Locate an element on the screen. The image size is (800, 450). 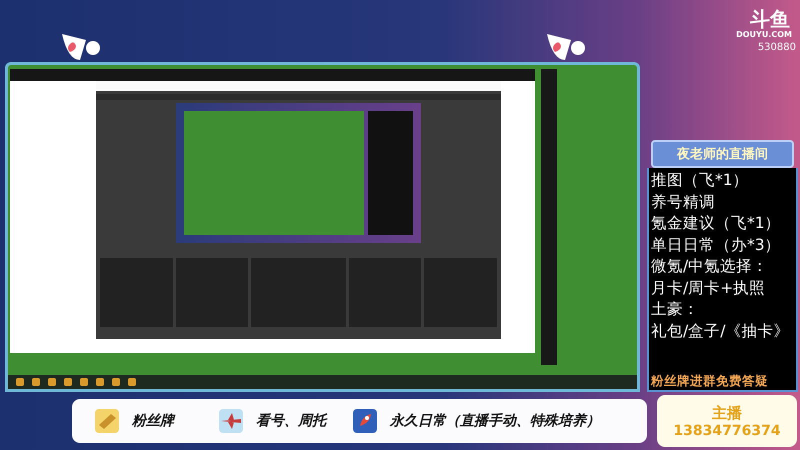
rocket-icon is located at coordinates (365, 421).